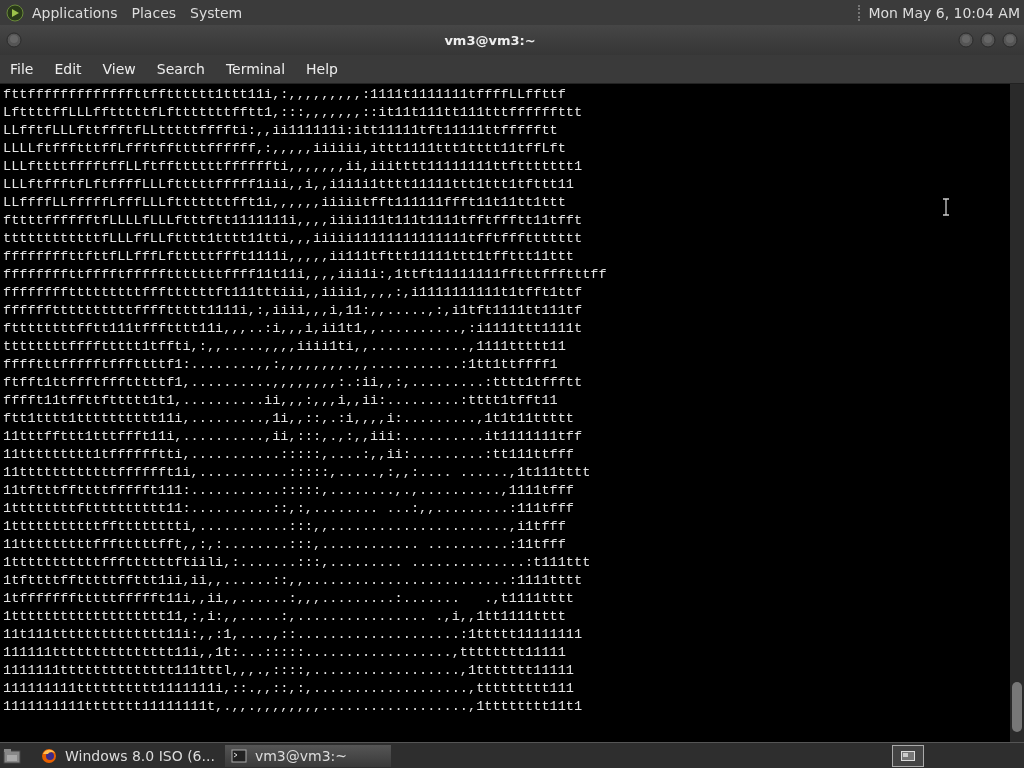 The width and height of the screenshot is (1024, 768). What do you see at coordinates (14, 40) in the screenshot?
I see `window-menu-icon` at bounding box center [14, 40].